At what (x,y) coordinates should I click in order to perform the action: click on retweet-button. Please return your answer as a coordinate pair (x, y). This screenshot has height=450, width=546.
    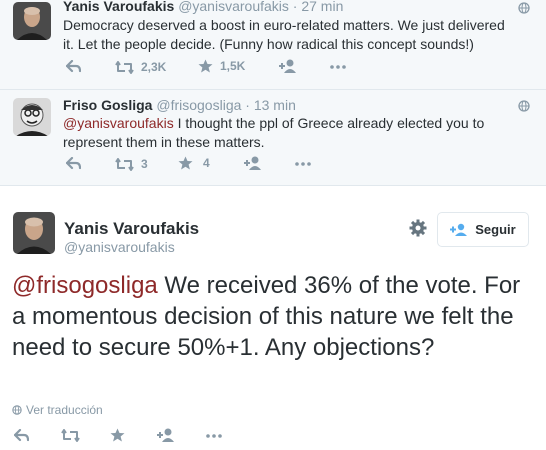
    Looking at the image, I should click on (70, 435).